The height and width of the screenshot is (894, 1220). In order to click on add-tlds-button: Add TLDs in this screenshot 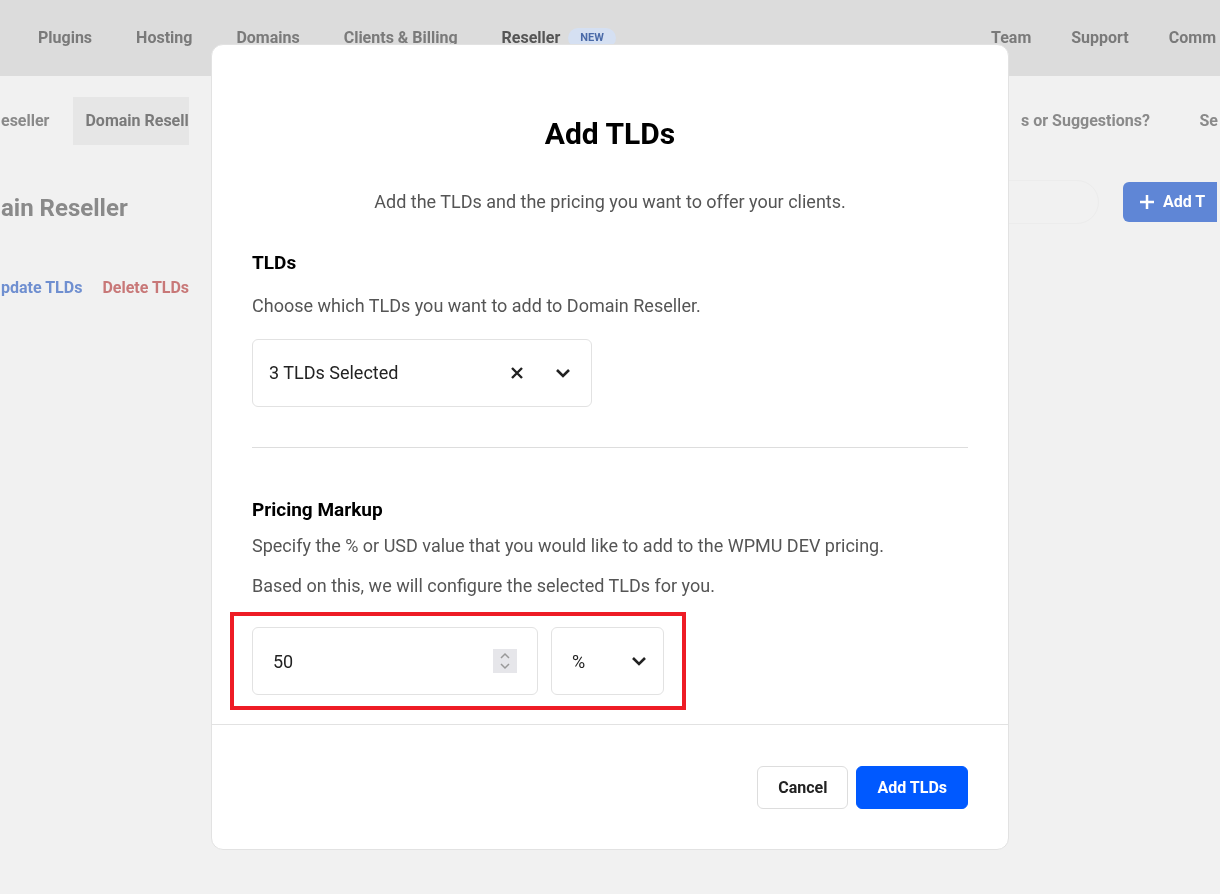, I will do `click(912, 787)`.